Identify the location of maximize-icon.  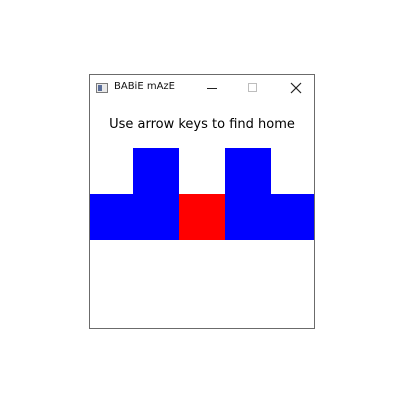
(252, 87).